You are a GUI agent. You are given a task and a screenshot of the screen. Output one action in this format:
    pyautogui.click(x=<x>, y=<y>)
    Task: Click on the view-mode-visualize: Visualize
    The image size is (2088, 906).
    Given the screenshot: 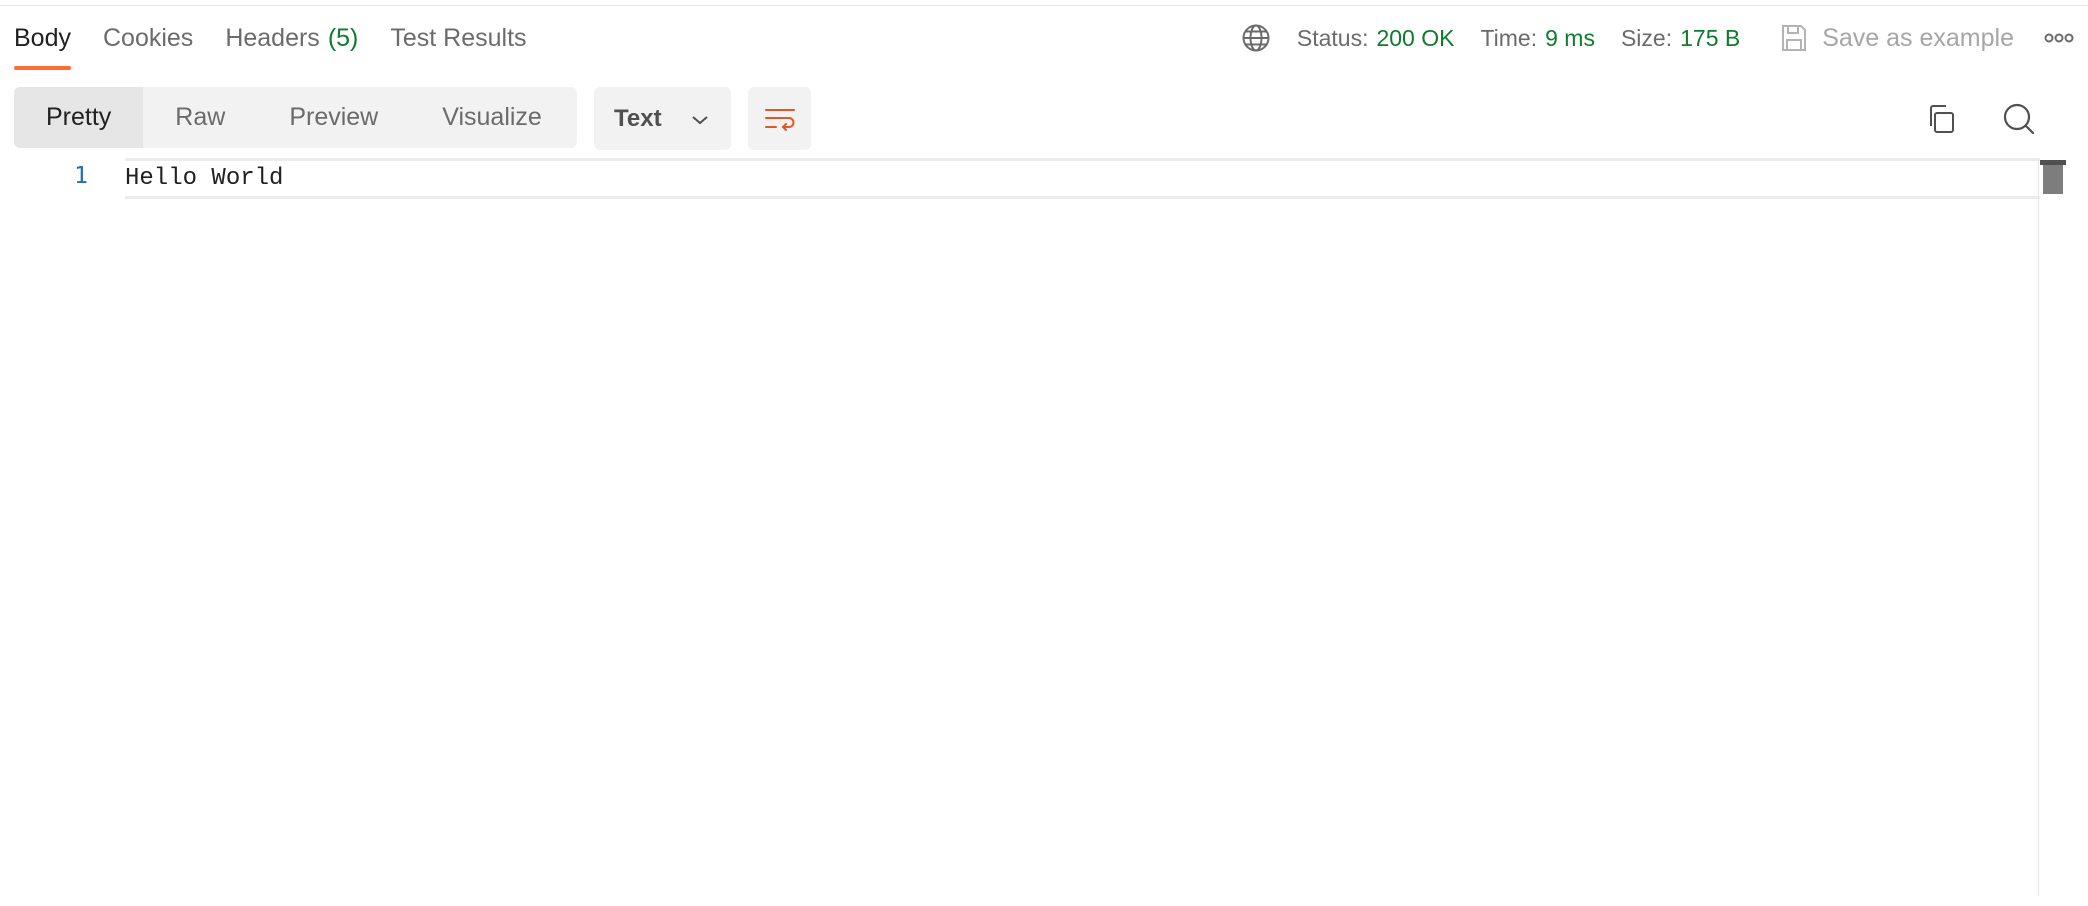 What is the action you would take?
    pyautogui.click(x=492, y=117)
    